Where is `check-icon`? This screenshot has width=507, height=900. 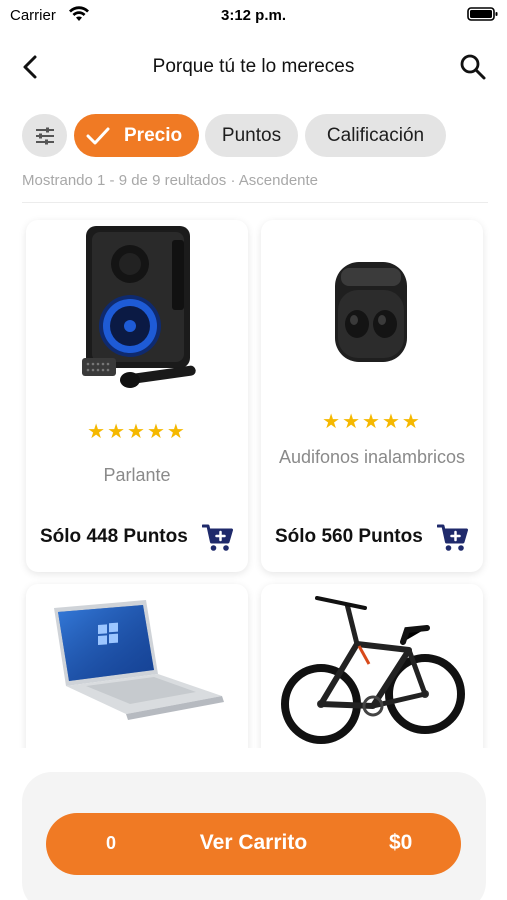 check-icon is located at coordinates (98, 136).